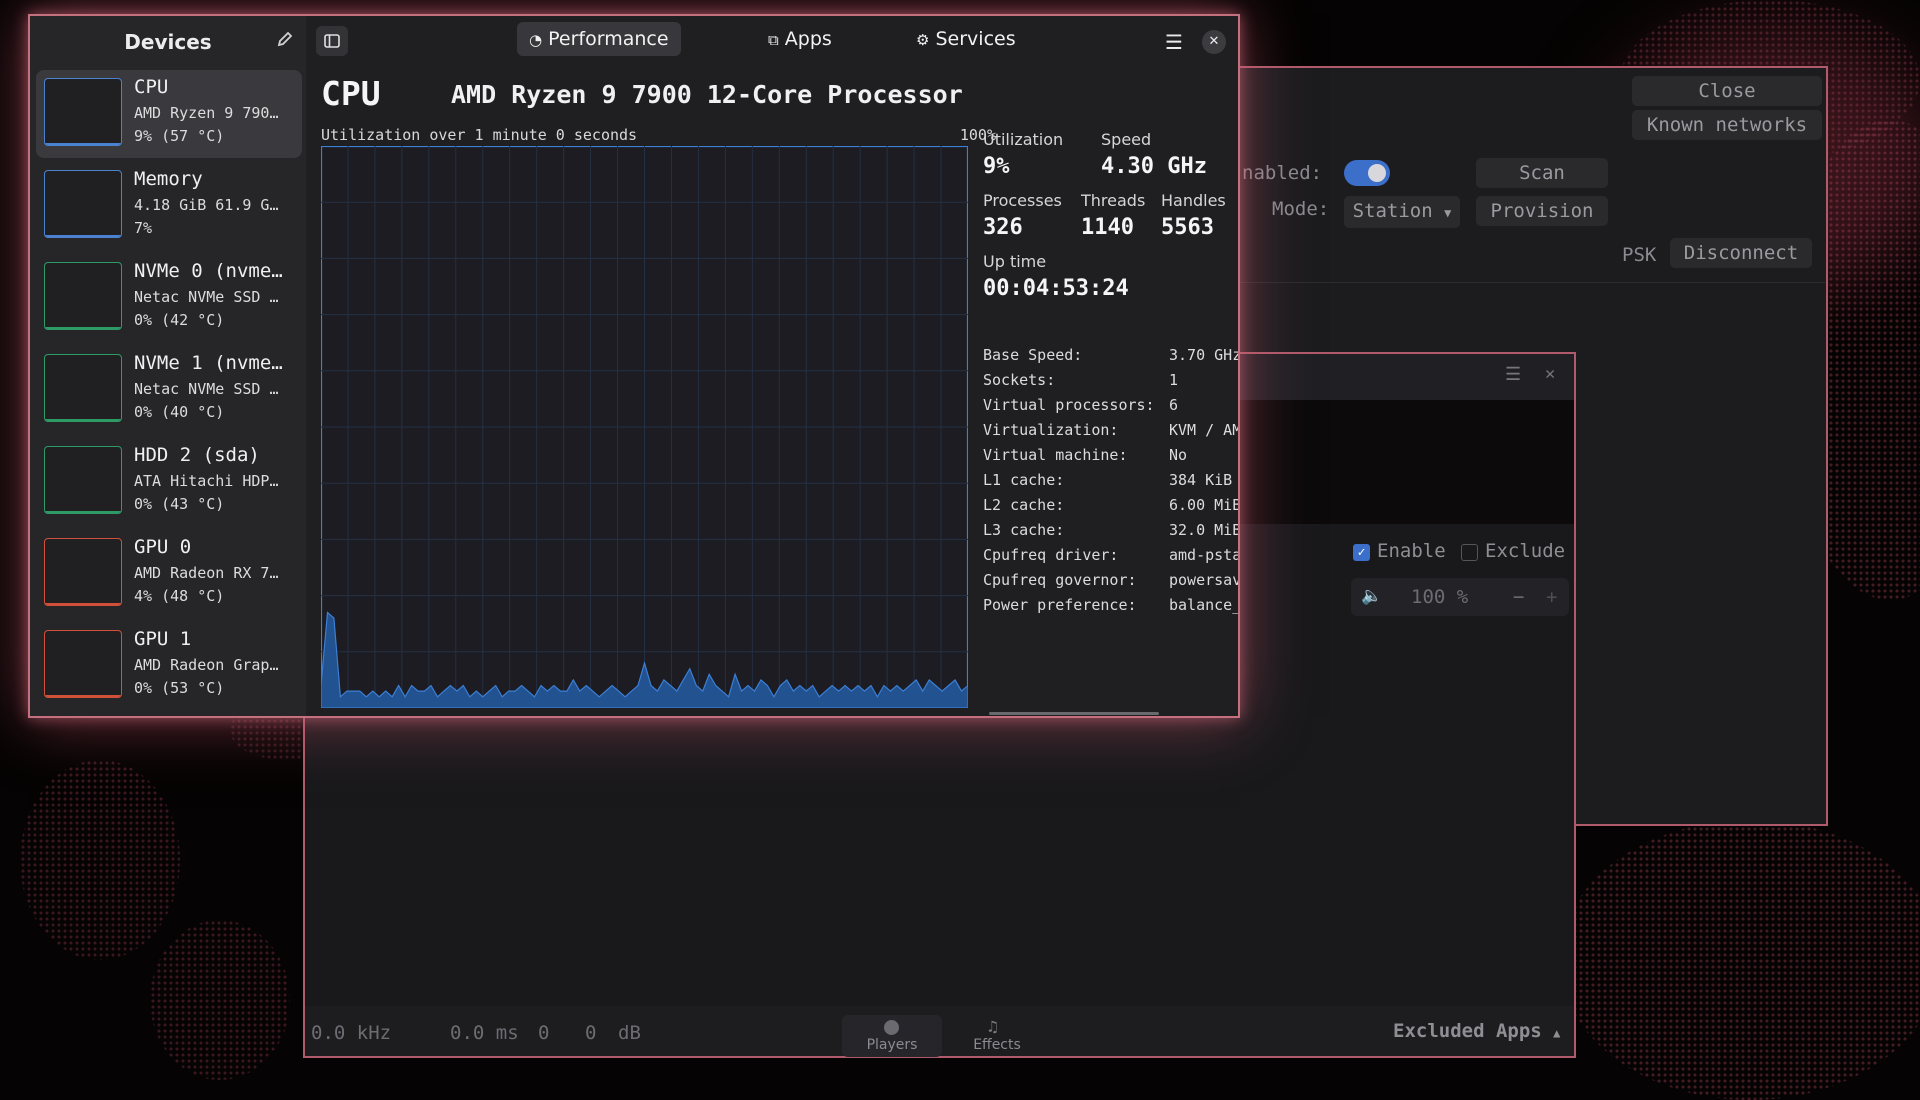 The height and width of the screenshot is (1100, 1920). What do you see at coordinates (997, 1045) in the screenshot?
I see `effects-label: Effects` at bounding box center [997, 1045].